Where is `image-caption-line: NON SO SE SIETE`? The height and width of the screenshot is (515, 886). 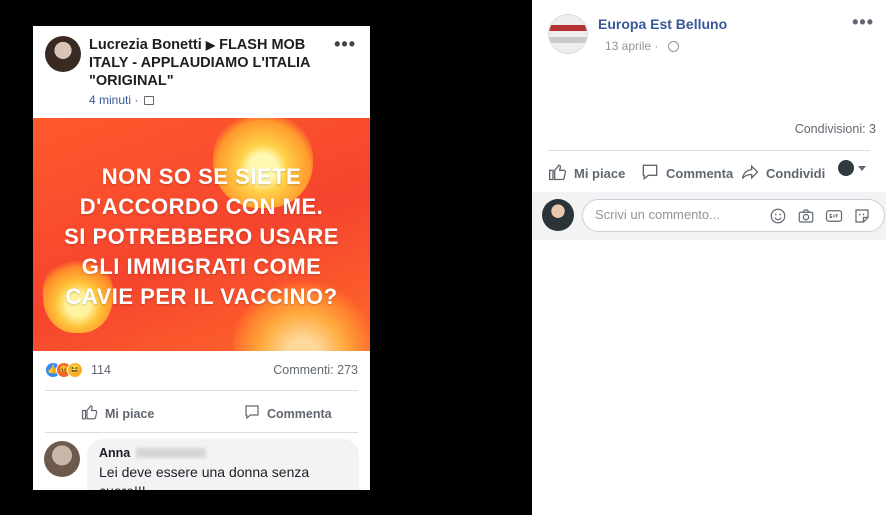 image-caption-line: NON SO SE SIETE is located at coordinates (201, 176).